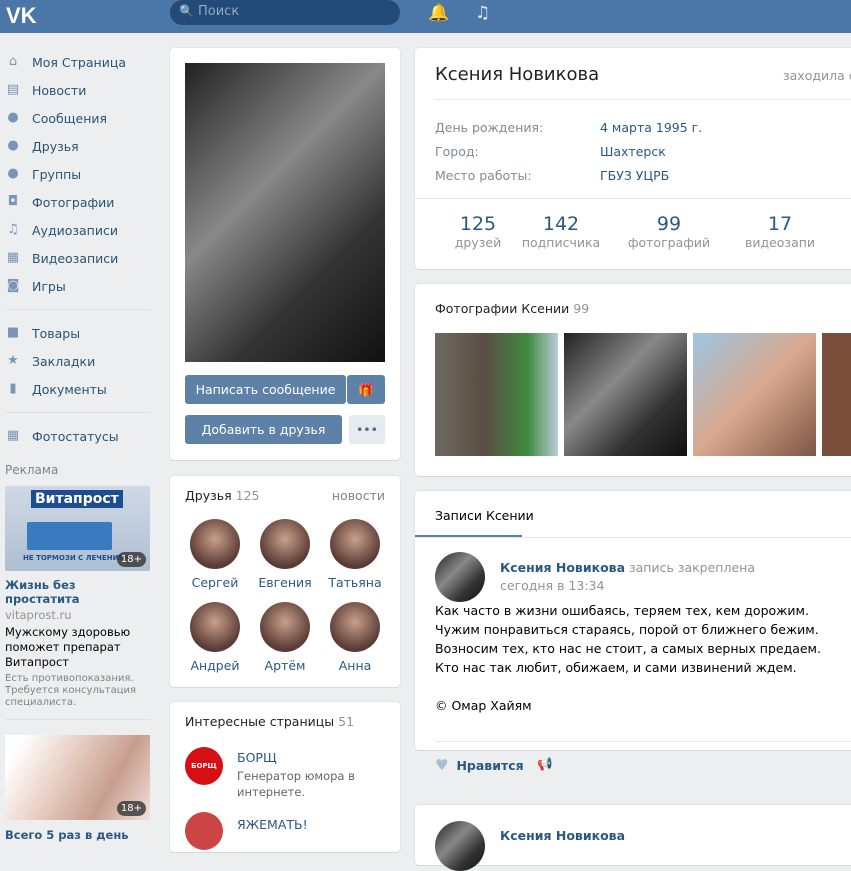  I want to click on page-avatar, so click(204, 831).